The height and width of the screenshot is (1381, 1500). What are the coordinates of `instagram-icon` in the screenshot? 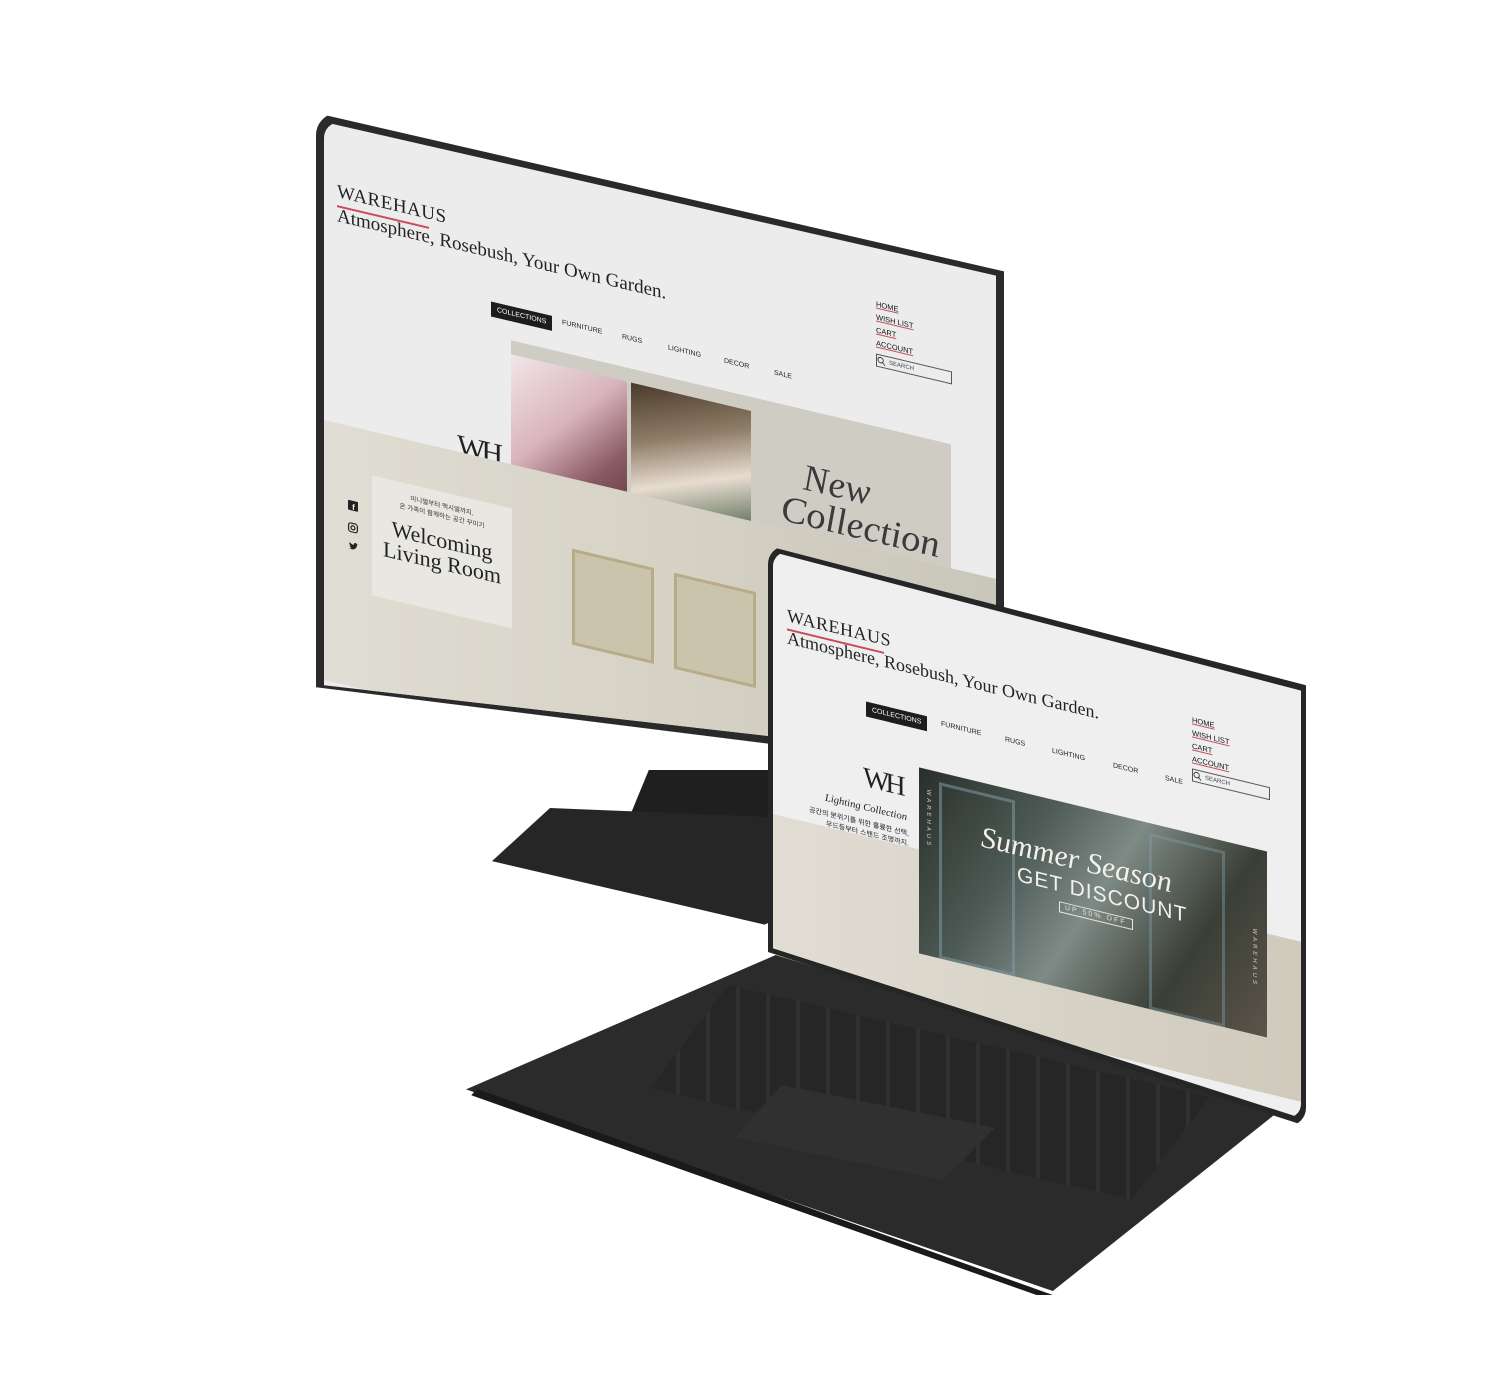 It's located at (353, 529).